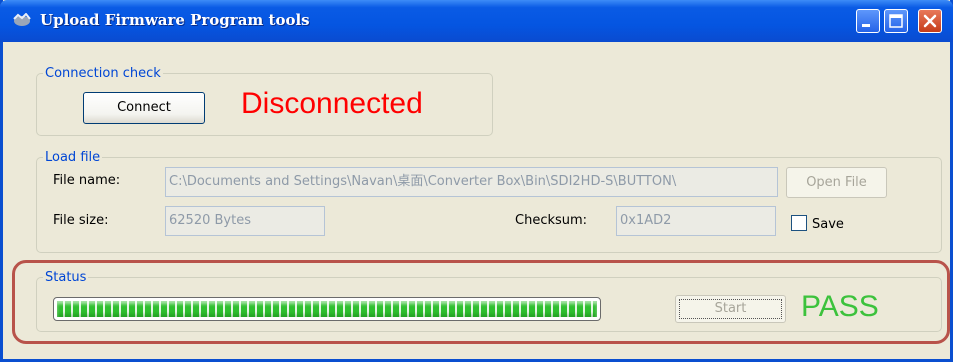 This screenshot has height=362, width=953. What do you see at coordinates (22, 19) in the screenshot?
I see `app-icon` at bounding box center [22, 19].